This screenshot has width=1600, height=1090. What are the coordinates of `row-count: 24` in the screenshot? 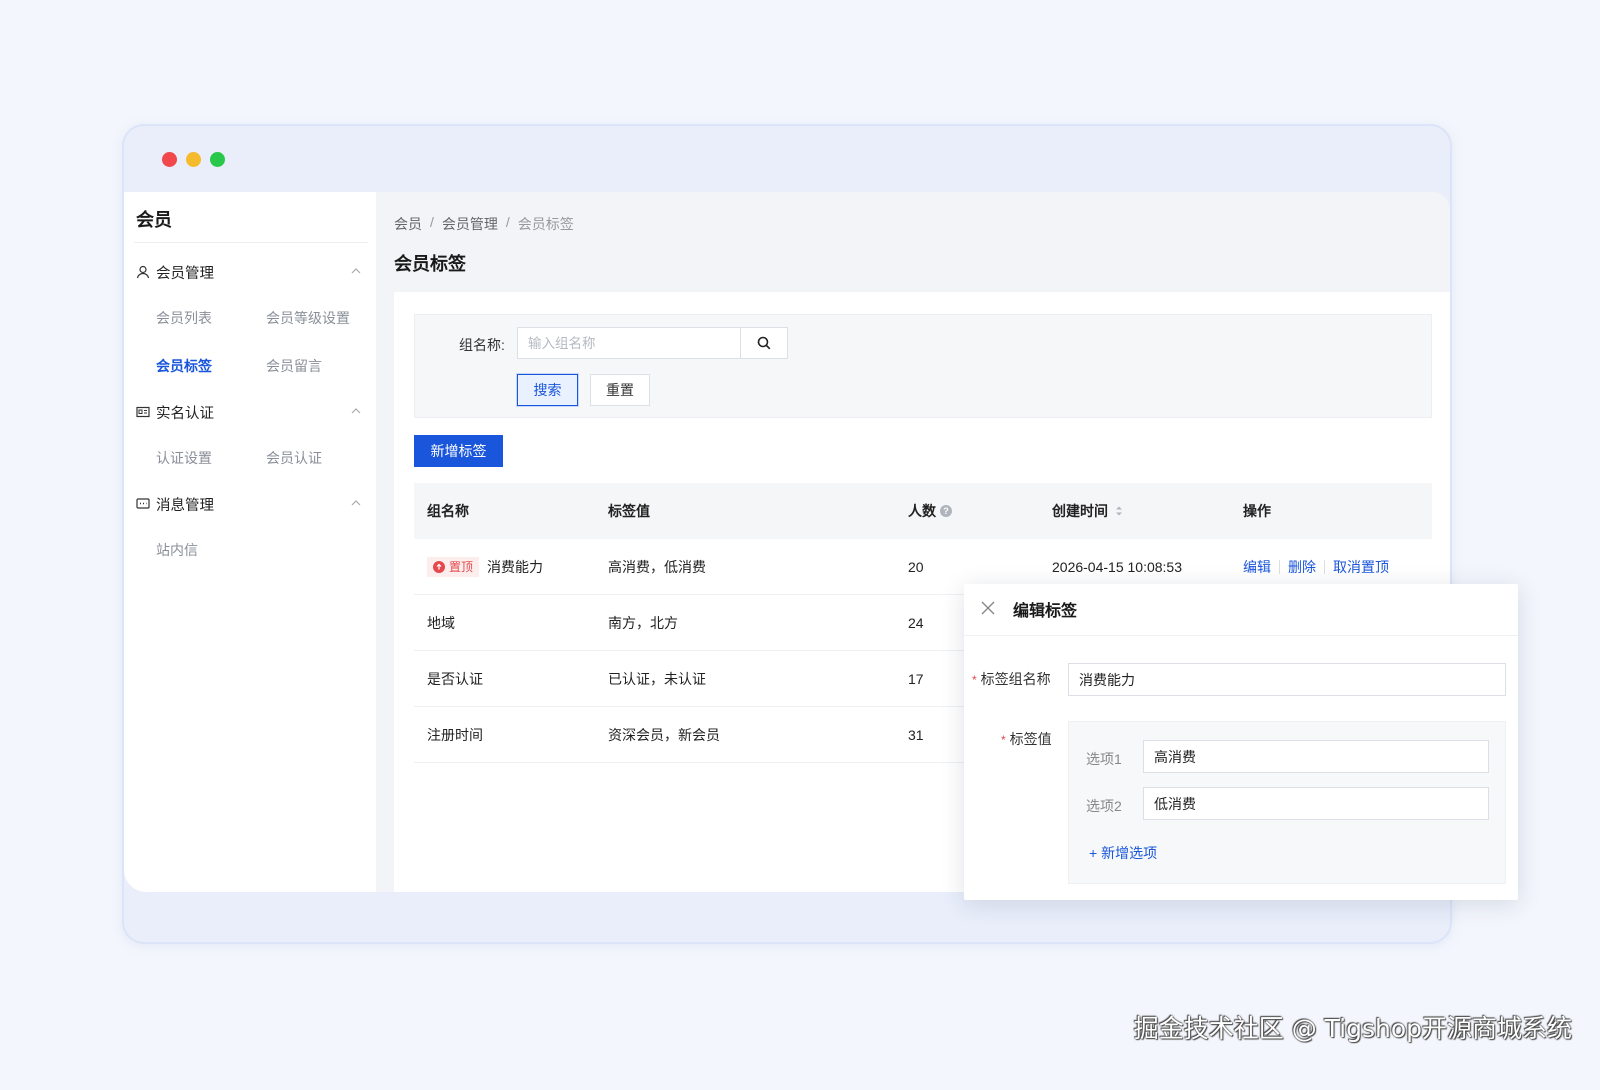 It's located at (916, 622).